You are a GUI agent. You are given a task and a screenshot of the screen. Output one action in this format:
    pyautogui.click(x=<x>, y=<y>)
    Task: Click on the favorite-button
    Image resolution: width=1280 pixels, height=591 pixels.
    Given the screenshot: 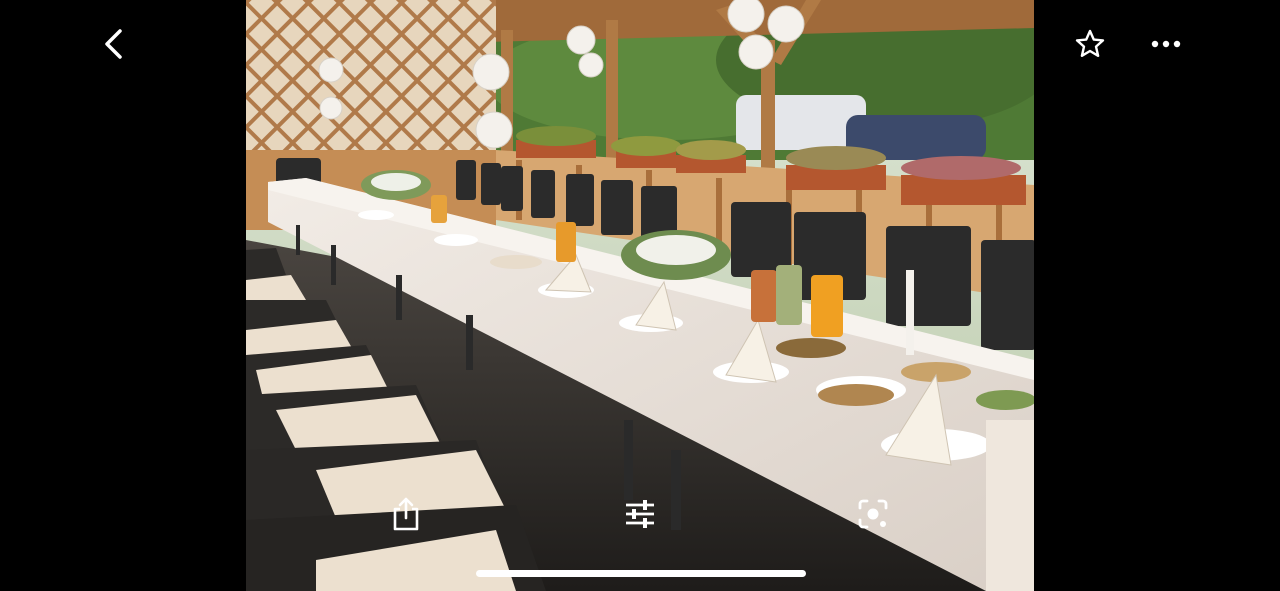 What is the action you would take?
    pyautogui.click(x=1090, y=44)
    